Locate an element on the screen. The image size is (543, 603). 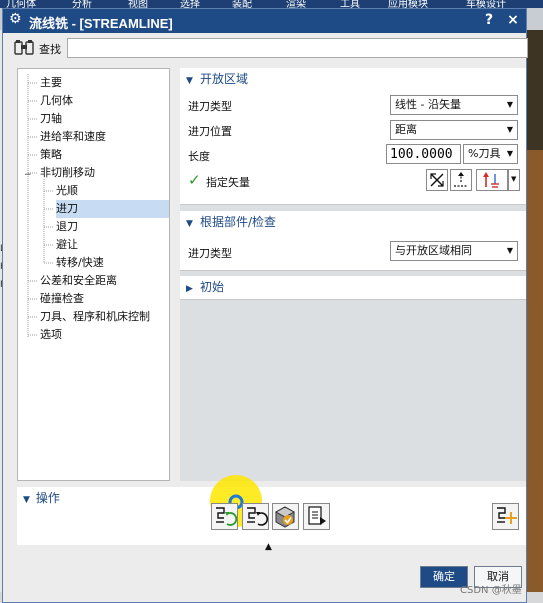
search-label: 查找 is located at coordinates (50, 49).